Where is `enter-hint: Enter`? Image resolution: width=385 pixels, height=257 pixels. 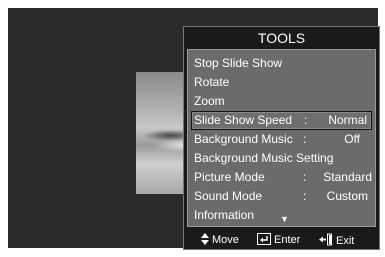
enter-hint: Enter is located at coordinates (278, 240).